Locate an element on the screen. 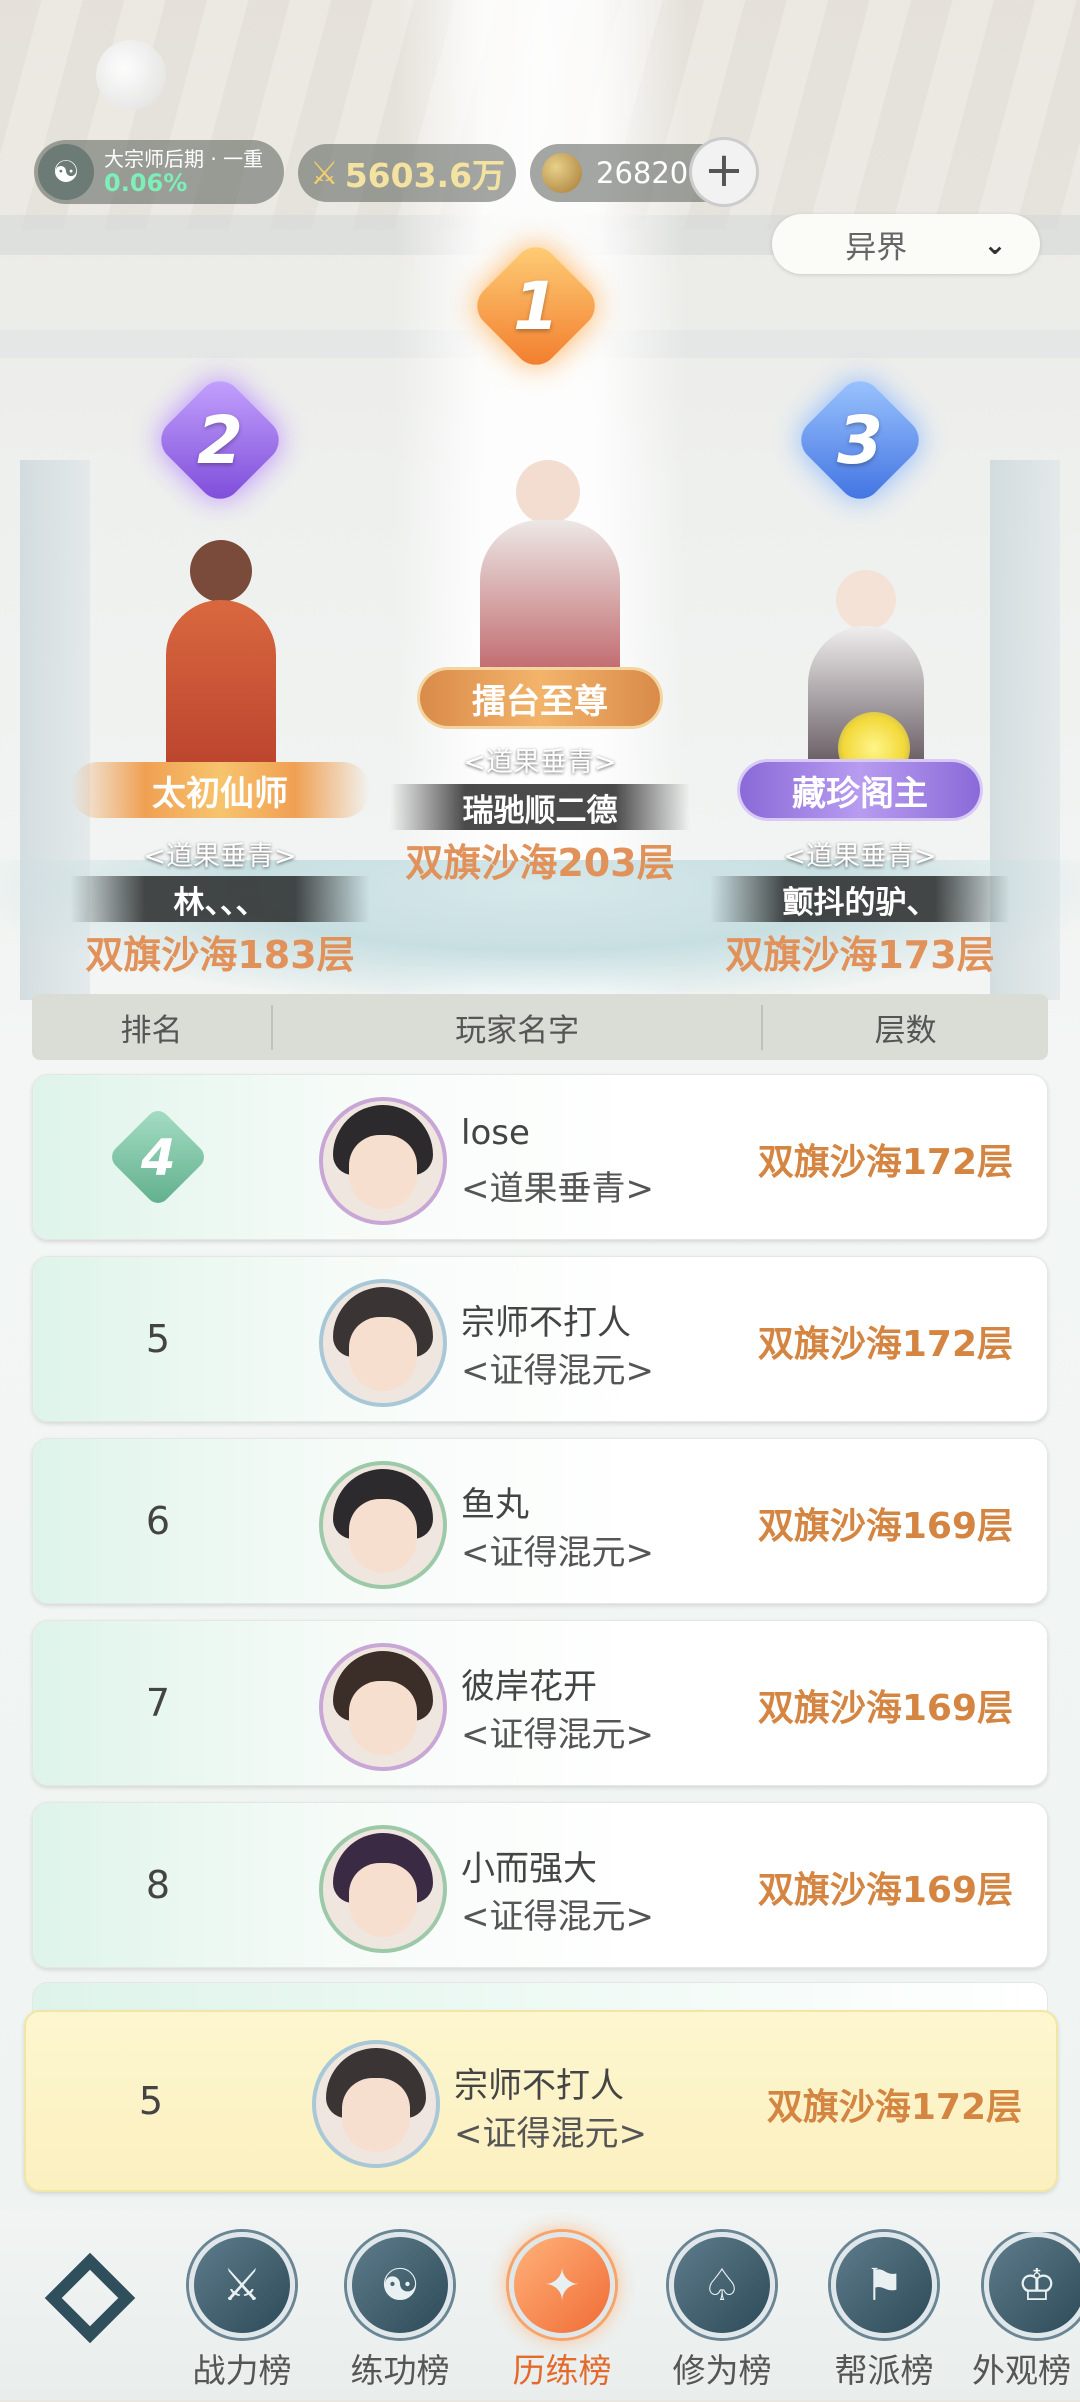 This screenshot has width=1080, height=2402. realm-status: ☯ 大宗师后期 · 一重 0.06% is located at coordinates (159, 172).